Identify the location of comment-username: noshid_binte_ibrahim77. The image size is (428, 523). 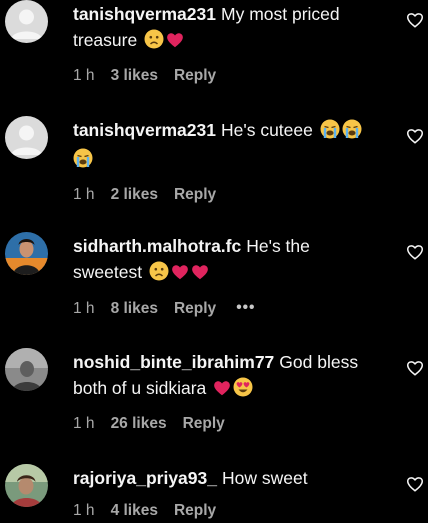
(173, 362).